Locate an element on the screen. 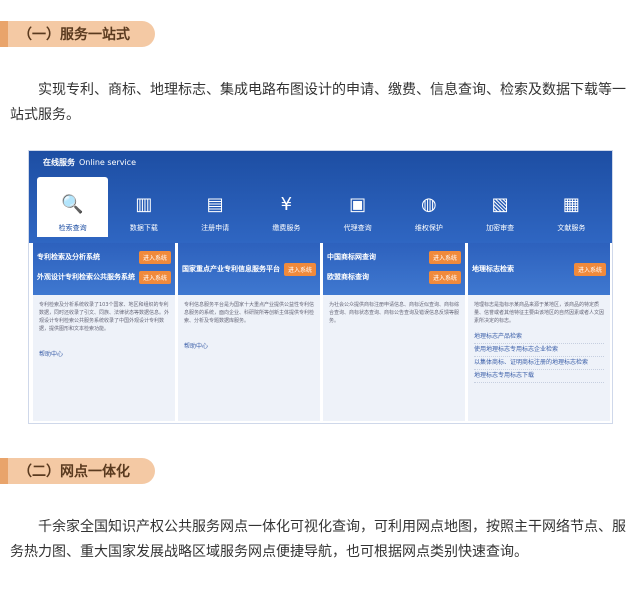 This screenshot has width=637, height=604. panel-title: 在线服务 Online service is located at coordinates (89, 162).